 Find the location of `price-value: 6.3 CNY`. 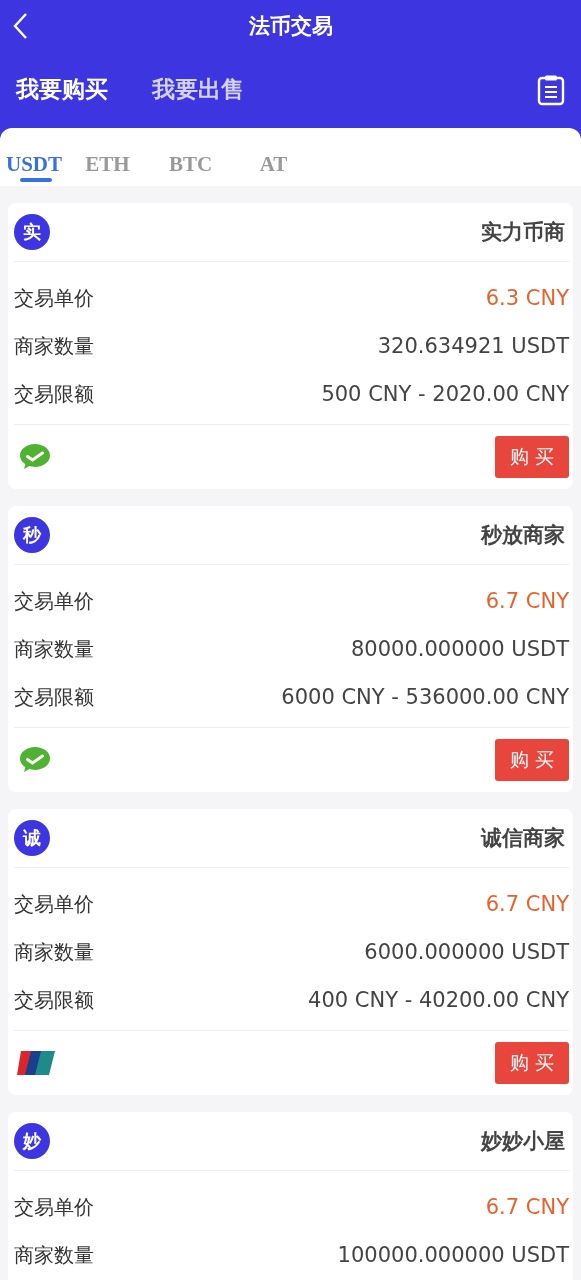

price-value: 6.3 CNY is located at coordinates (527, 298).